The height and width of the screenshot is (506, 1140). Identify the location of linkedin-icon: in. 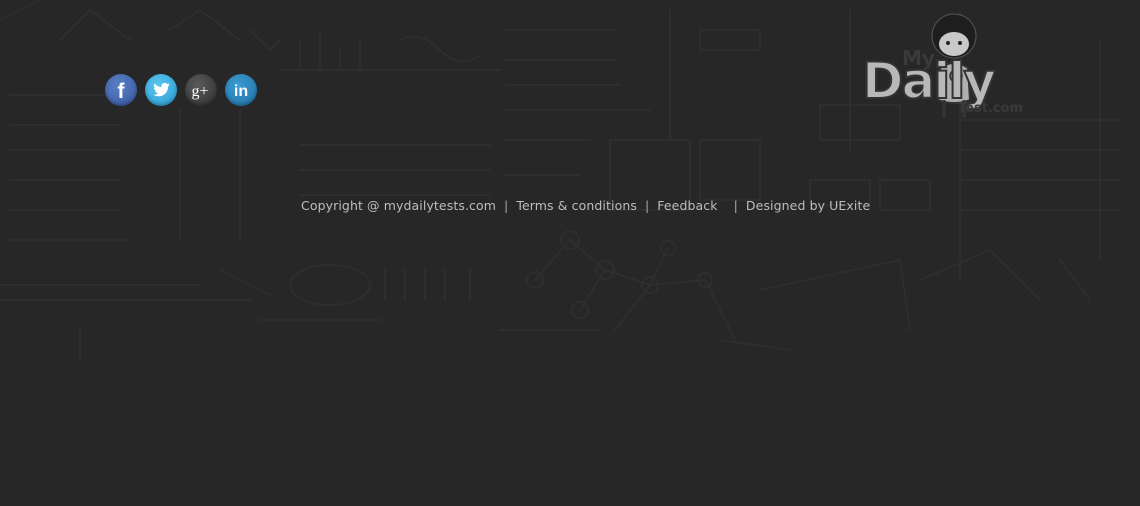
(241, 91).